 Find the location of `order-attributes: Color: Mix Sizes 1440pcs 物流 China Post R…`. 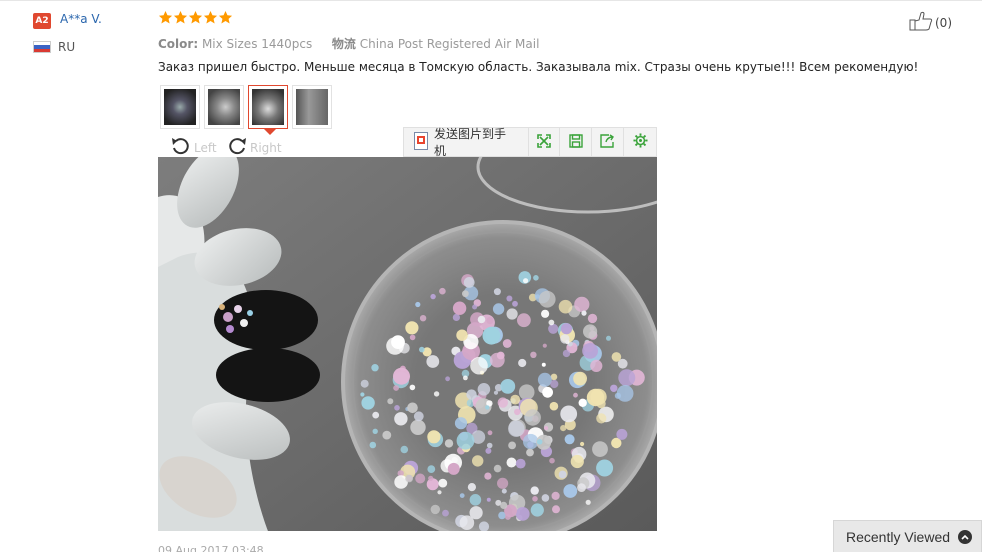

order-attributes: Color: Mix Sizes 1440pcs 物流 China Post R… is located at coordinates (348, 43).